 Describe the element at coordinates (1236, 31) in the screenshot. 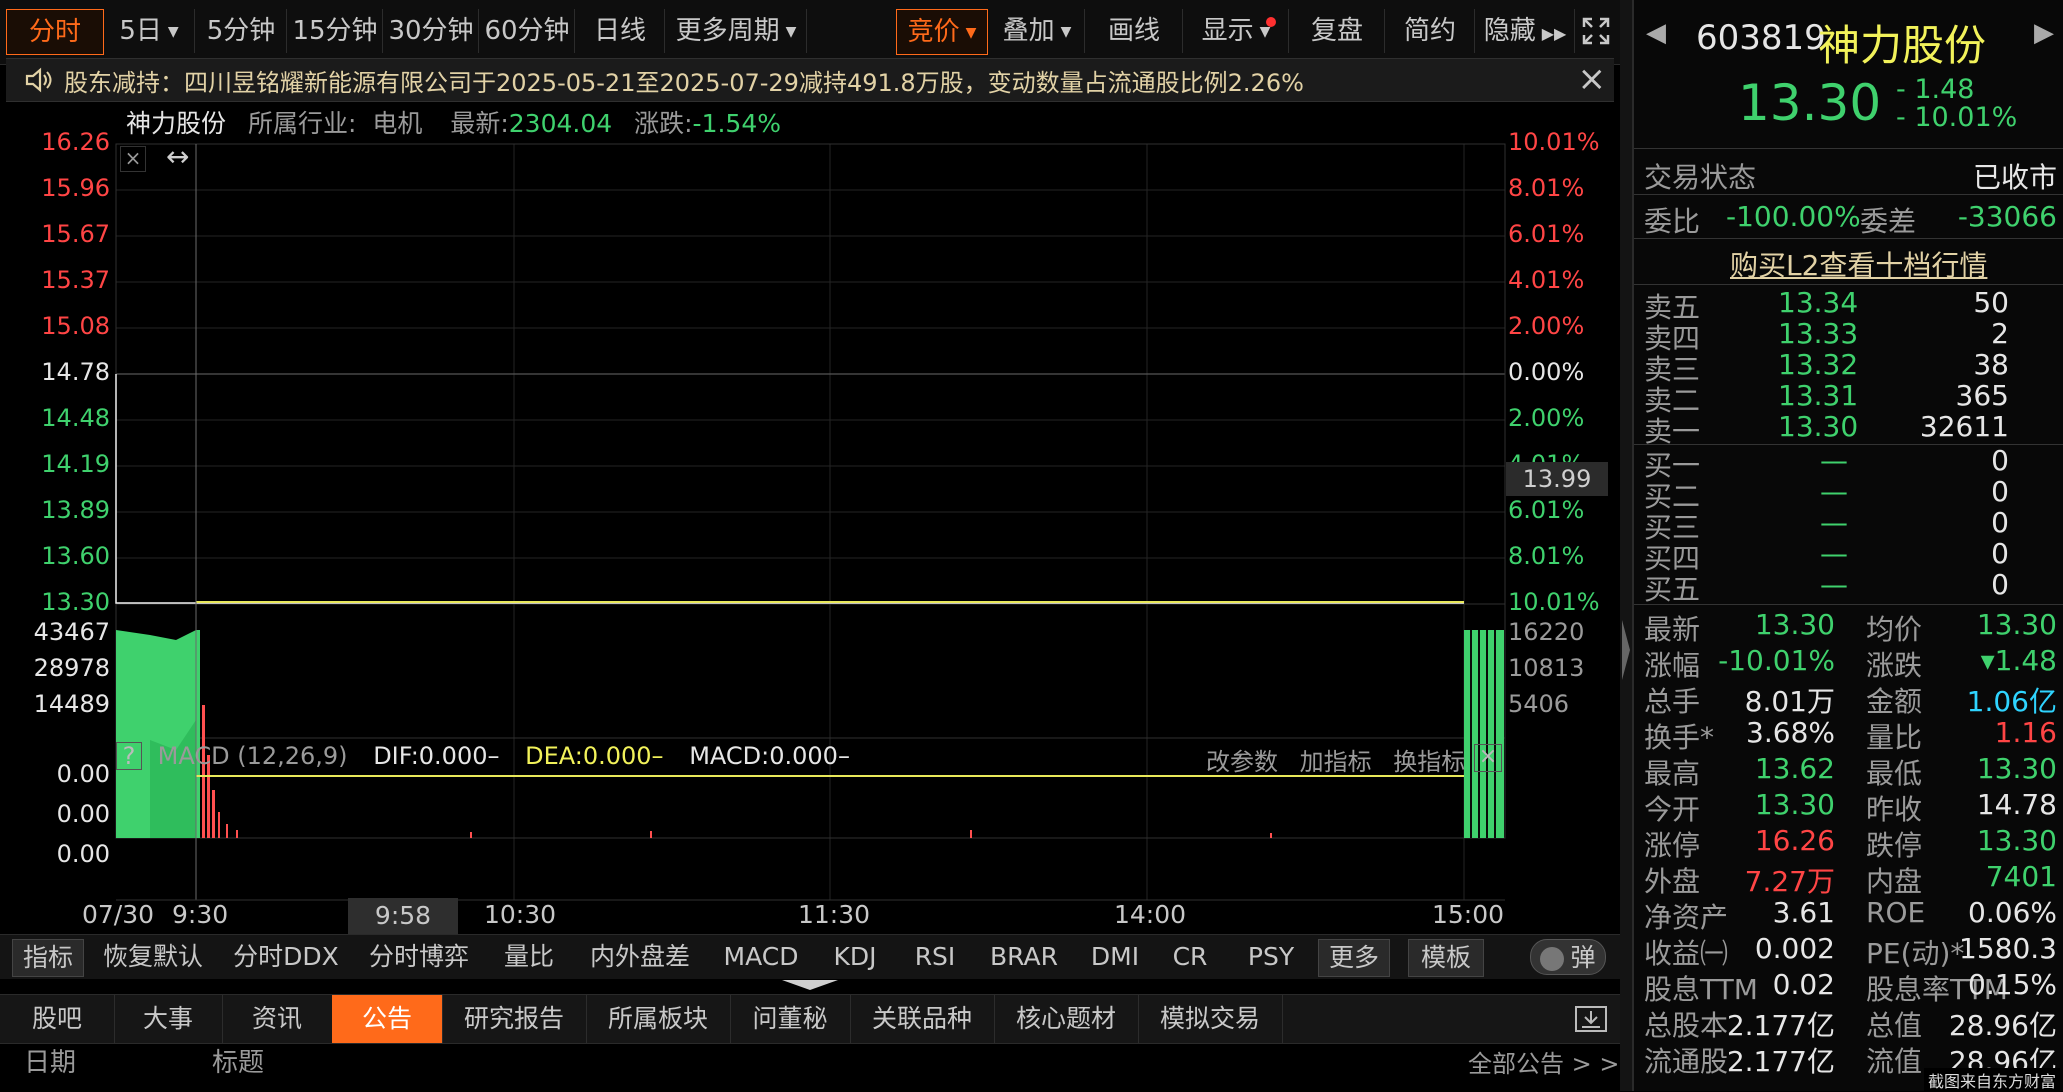

I see `display-button: 显示 ▼` at that location.